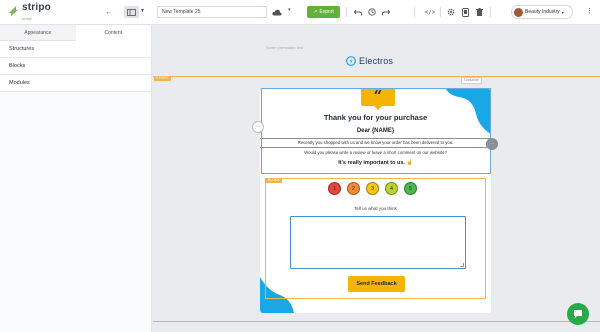 This screenshot has width=600, height=332. I want to click on back-arrow-icon: ←, so click(109, 12).